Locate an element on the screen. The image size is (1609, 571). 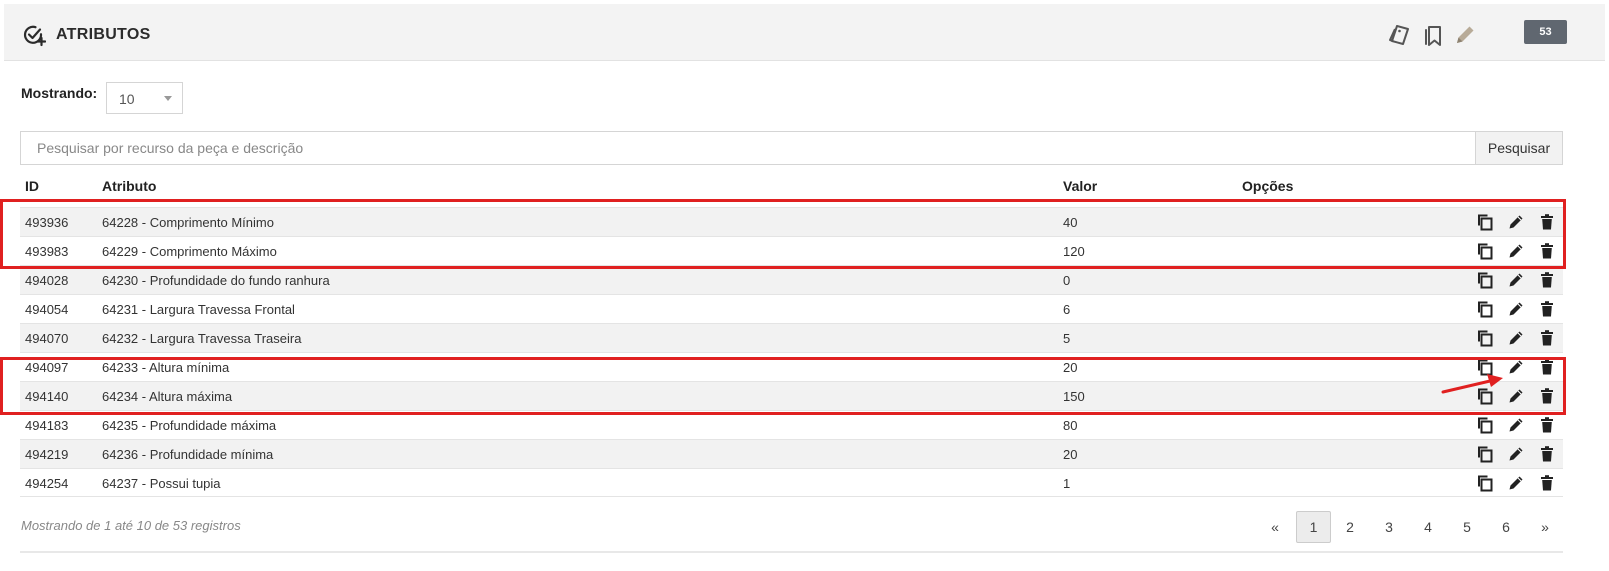
copy-attributes-button is located at coordinates (1400, 35).